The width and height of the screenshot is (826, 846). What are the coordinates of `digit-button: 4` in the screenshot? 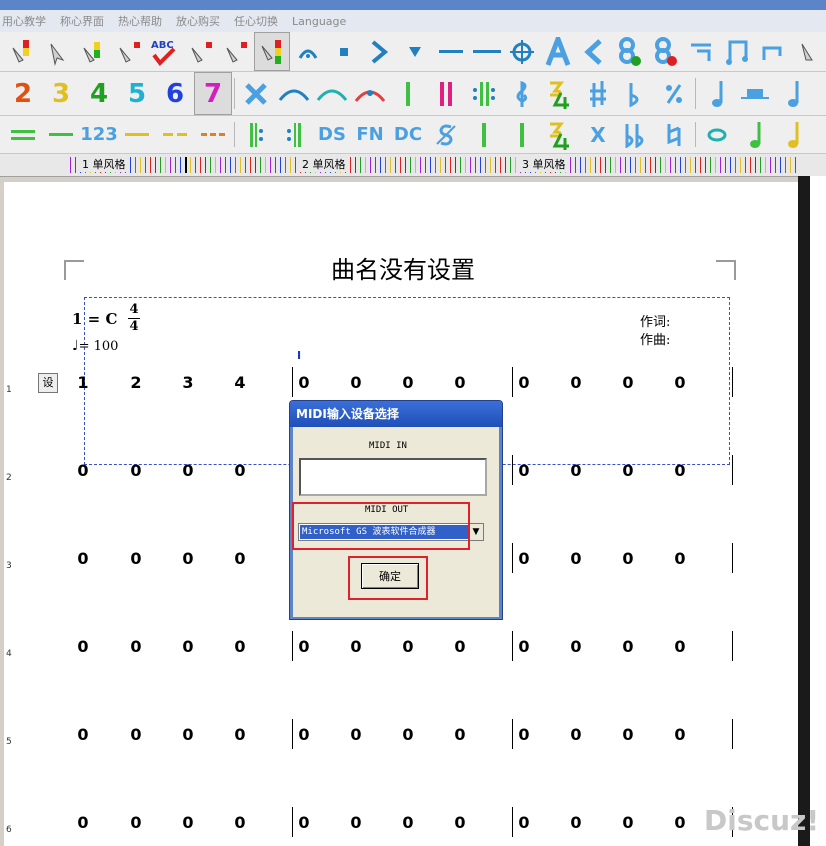 It's located at (99, 93).